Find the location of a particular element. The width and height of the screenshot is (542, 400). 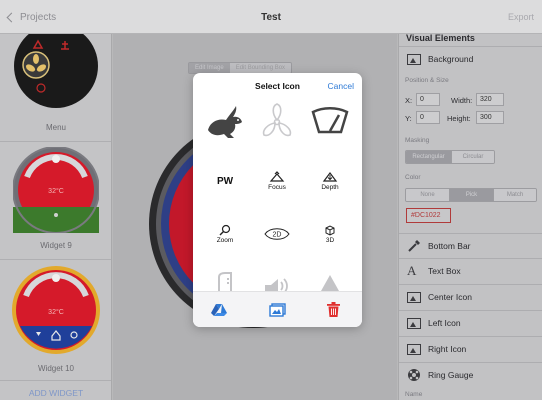

wiper-icon is located at coordinates (330, 122).